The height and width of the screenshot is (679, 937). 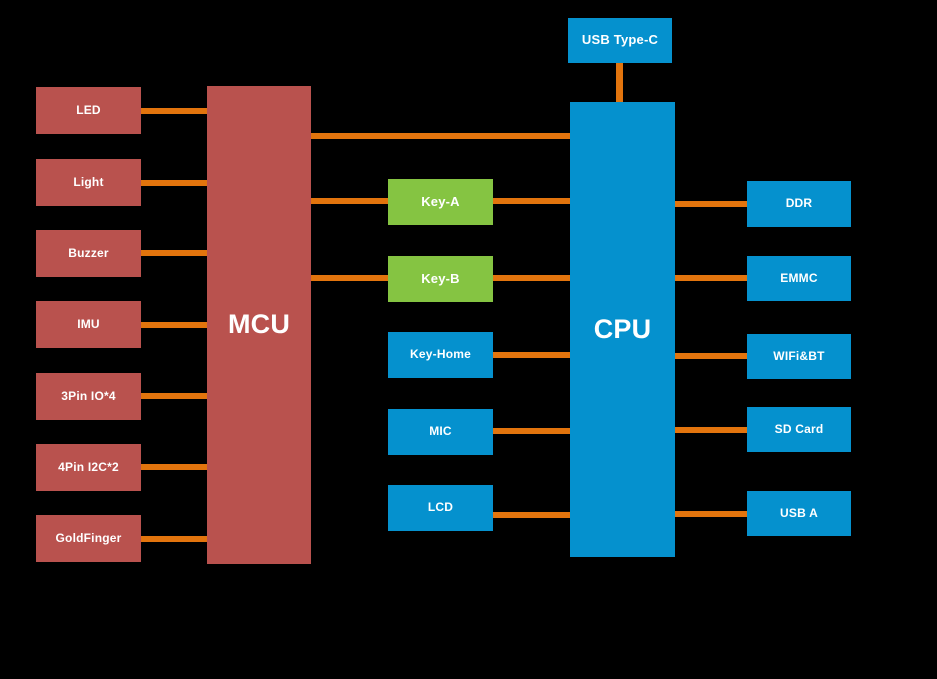 I want to click on block-emmc: EMMC, so click(x=799, y=278).